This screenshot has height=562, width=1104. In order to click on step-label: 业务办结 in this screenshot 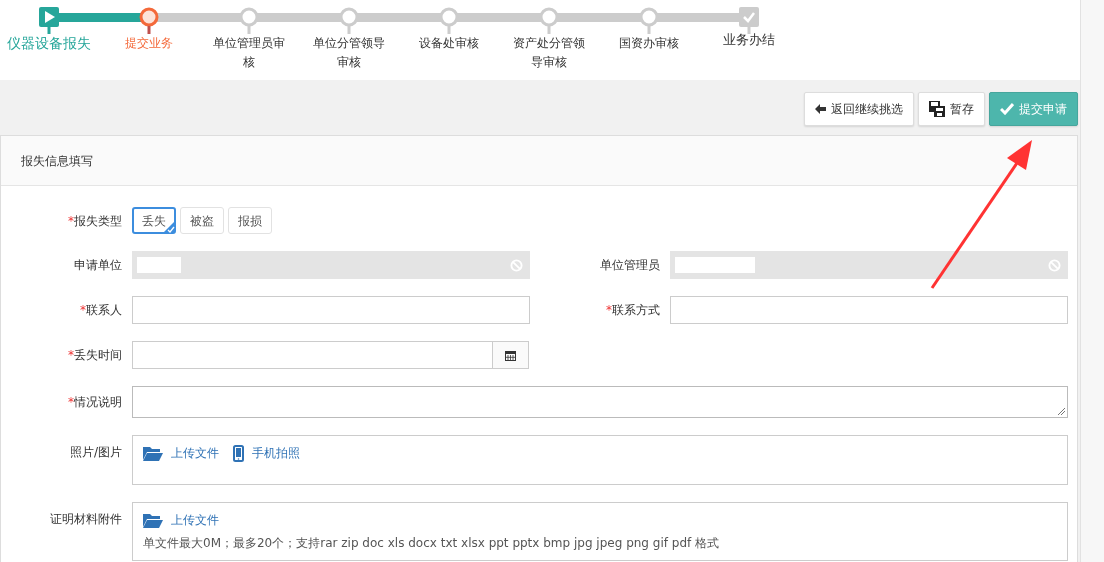, I will do `click(749, 40)`.